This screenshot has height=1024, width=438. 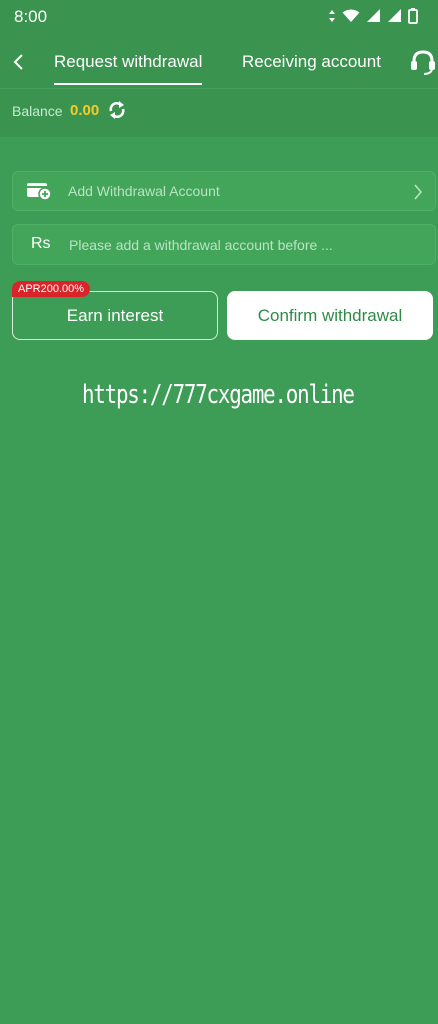 What do you see at coordinates (244, 245) in the screenshot?
I see `withdrawal-amount-input` at bounding box center [244, 245].